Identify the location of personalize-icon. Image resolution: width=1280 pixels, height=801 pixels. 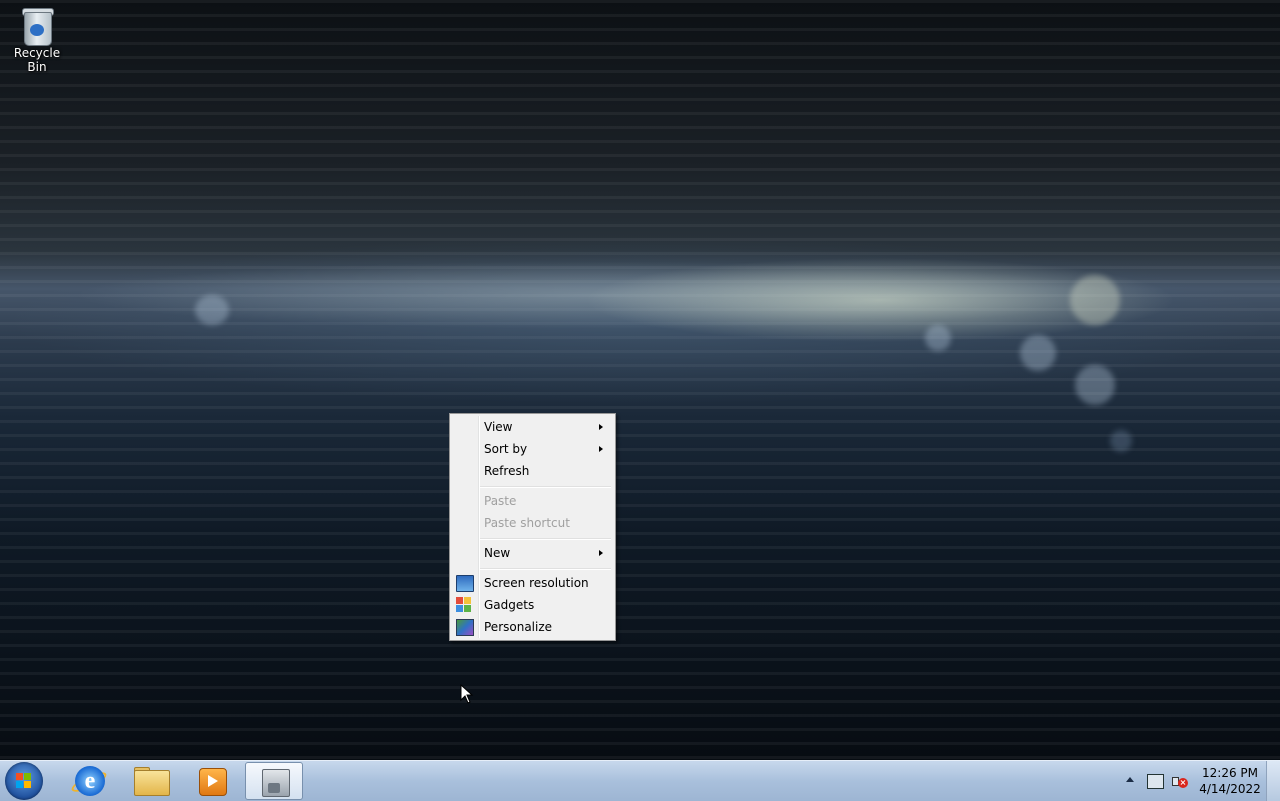
(465, 627).